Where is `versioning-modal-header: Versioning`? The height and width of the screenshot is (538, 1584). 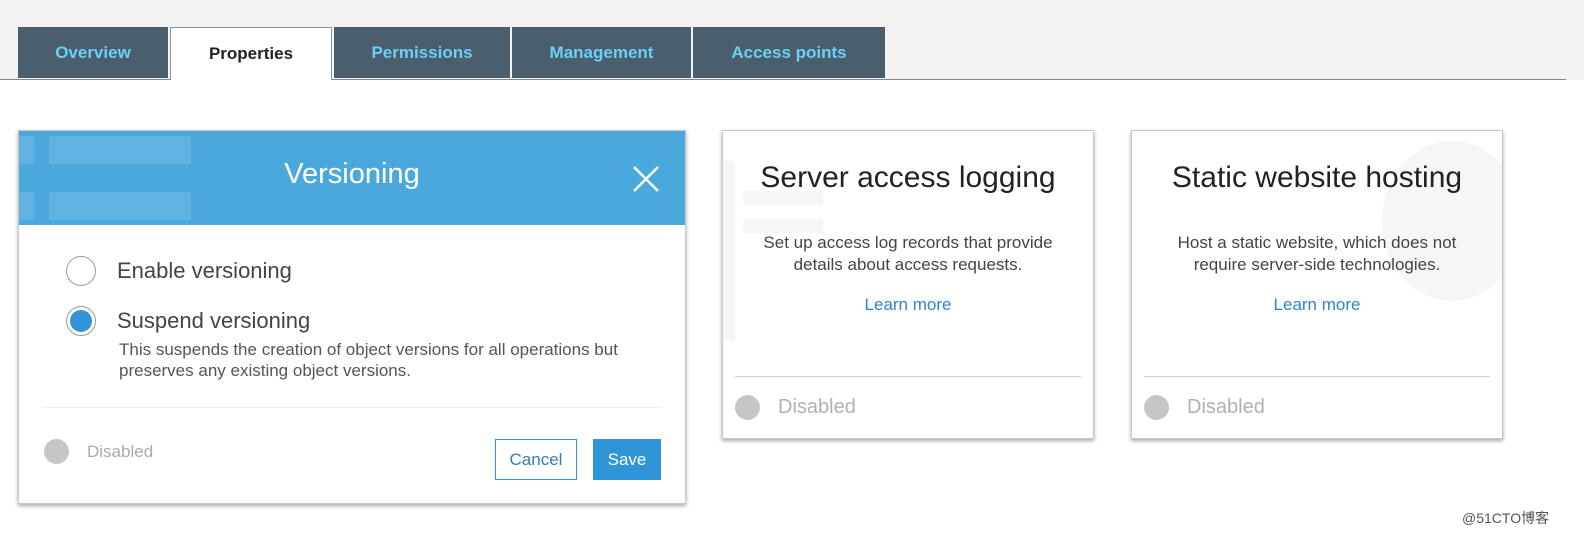
versioning-modal-header: Versioning is located at coordinates (352, 178).